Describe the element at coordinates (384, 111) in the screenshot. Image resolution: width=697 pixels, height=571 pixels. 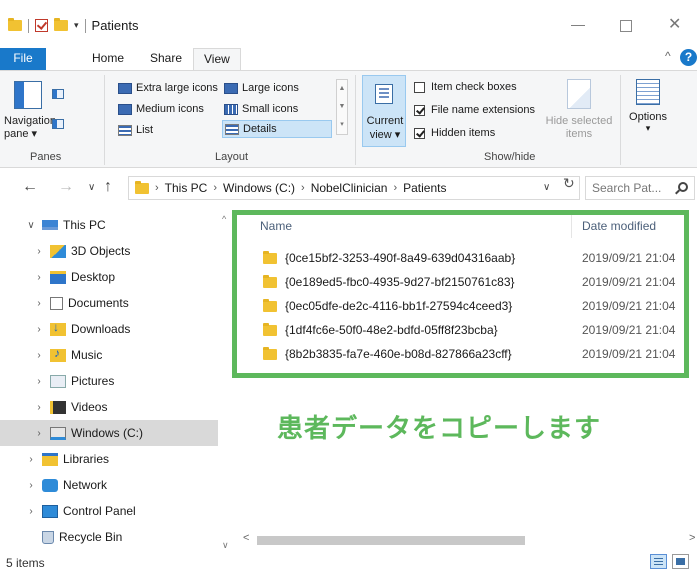
I see `current-view-button: Current view ▾` at that location.